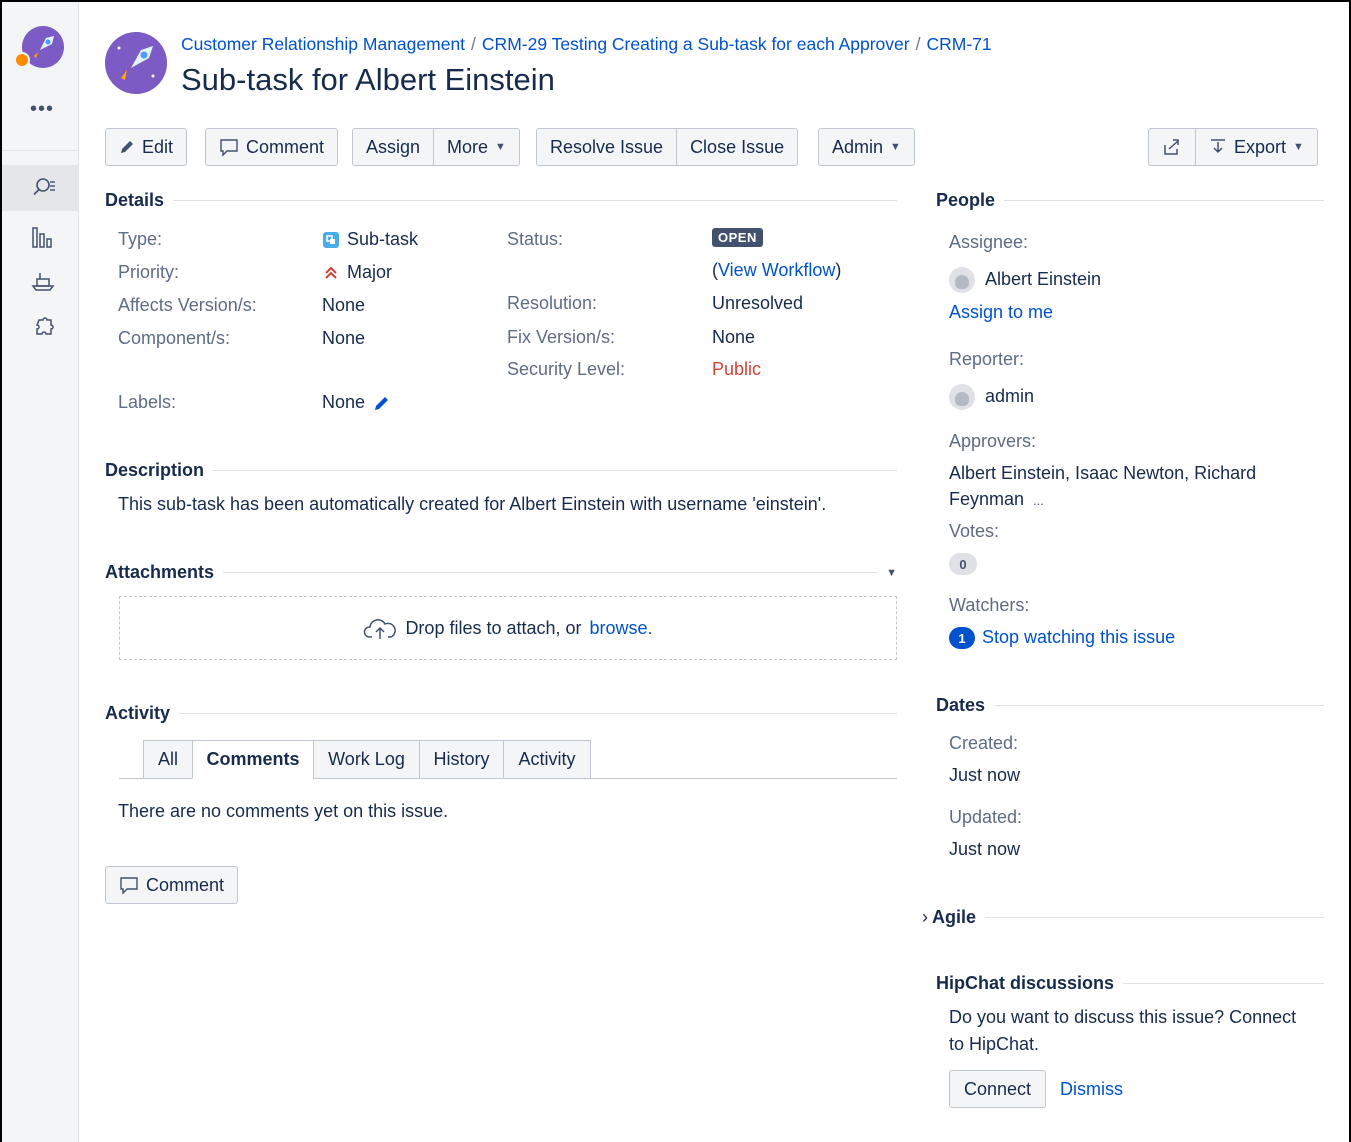  What do you see at coordinates (962, 280) in the screenshot?
I see `assignee-avatar` at bounding box center [962, 280].